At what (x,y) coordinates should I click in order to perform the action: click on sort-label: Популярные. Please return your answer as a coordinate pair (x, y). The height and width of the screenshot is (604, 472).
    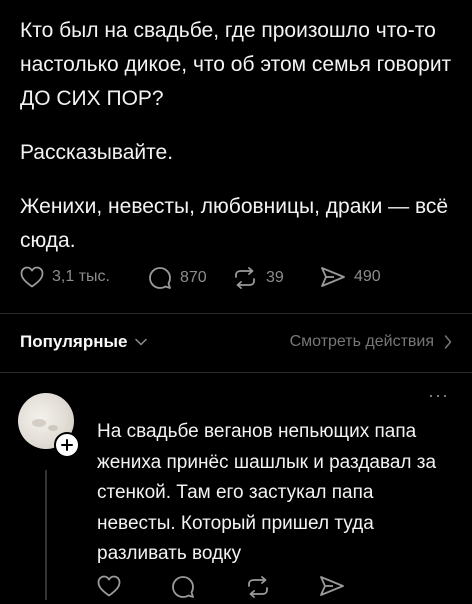
    Looking at the image, I should click on (74, 341).